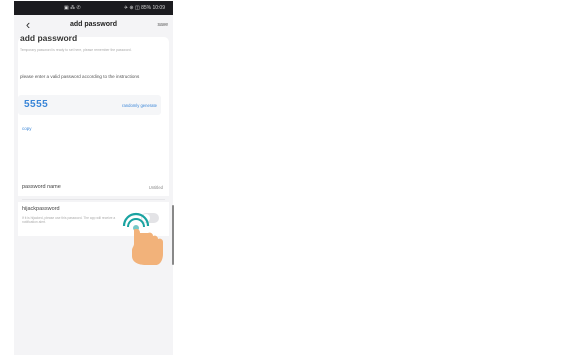 This screenshot has height=357, width=575. I want to click on hijack-password-title: hijackpassword, so click(41, 209).